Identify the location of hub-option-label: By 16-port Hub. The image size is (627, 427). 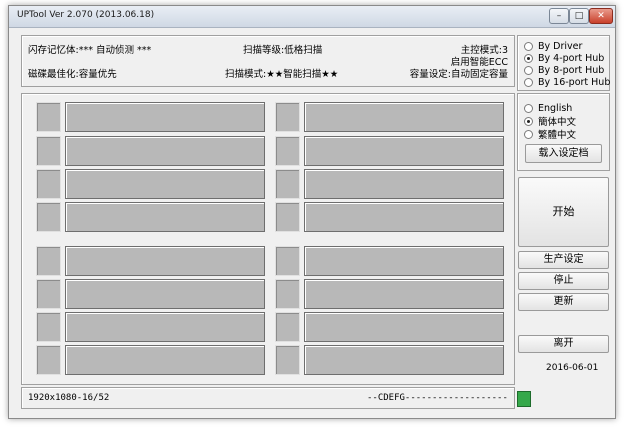
(574, 82).